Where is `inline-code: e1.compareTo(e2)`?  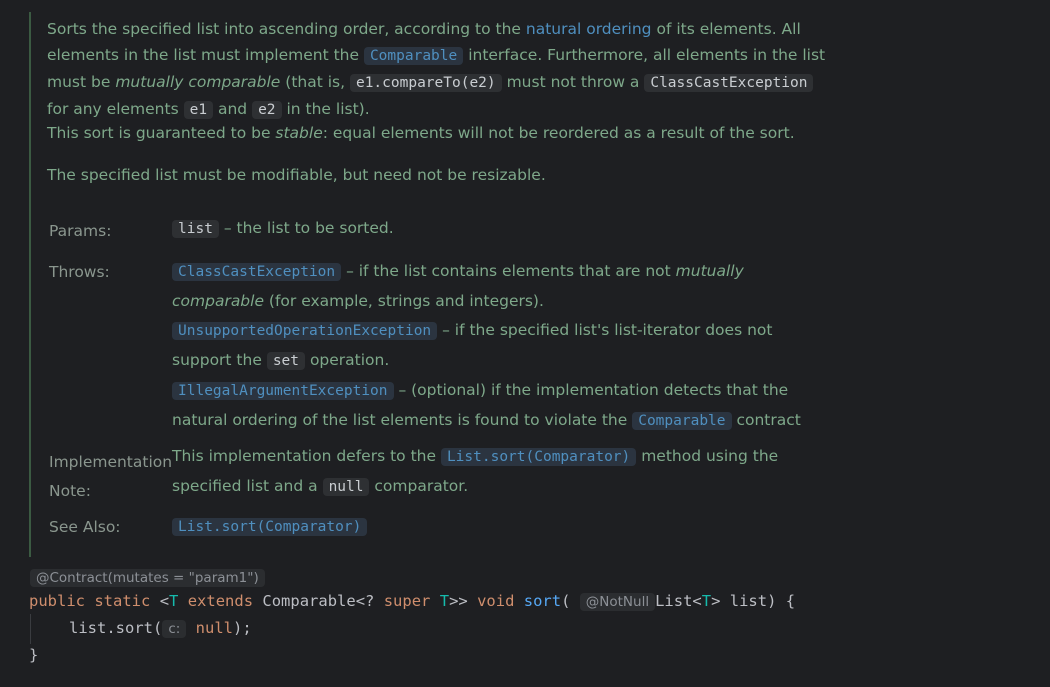
inline-code: e1.compareTo(e2) is located at coordinates (425, 83).